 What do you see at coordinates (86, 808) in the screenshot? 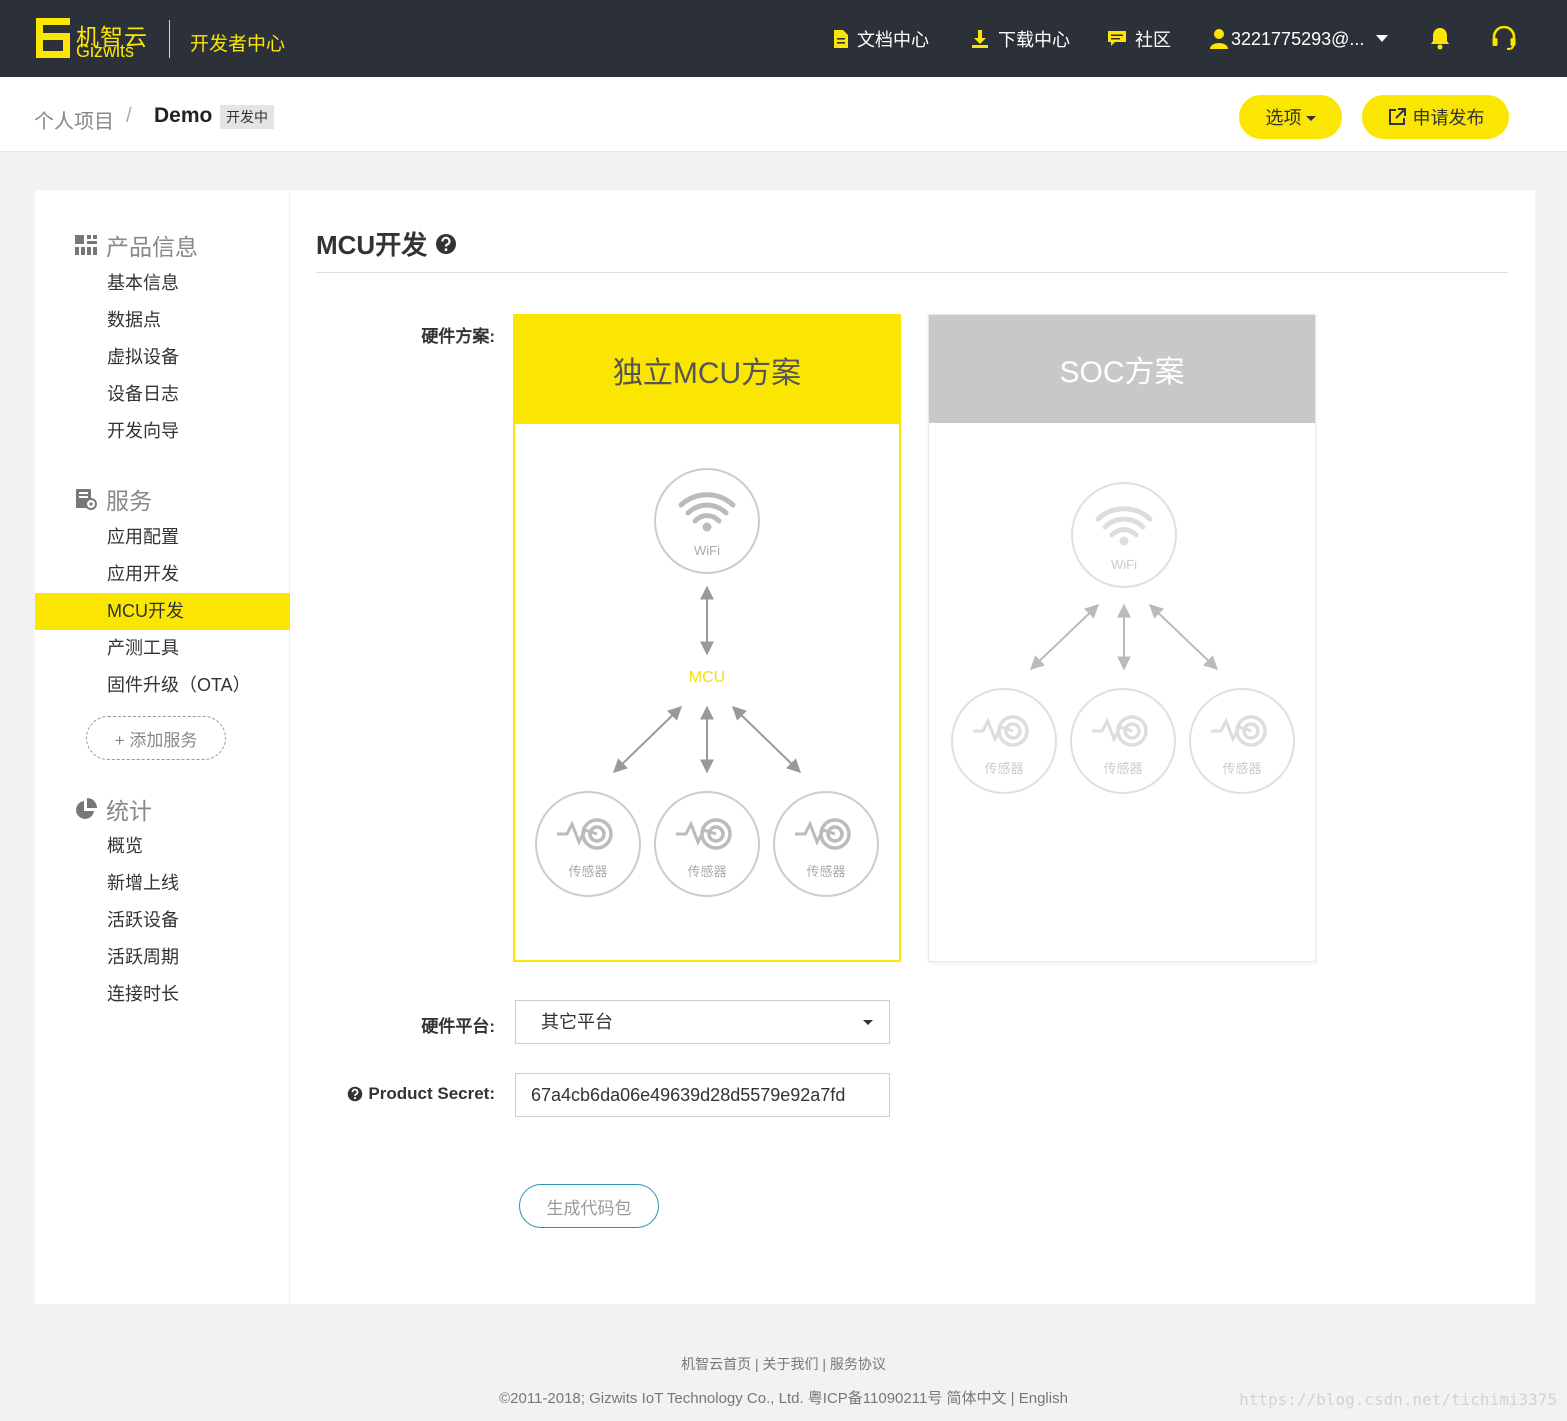
I see `pie-chart-icon` at bounding box center [86, 808].